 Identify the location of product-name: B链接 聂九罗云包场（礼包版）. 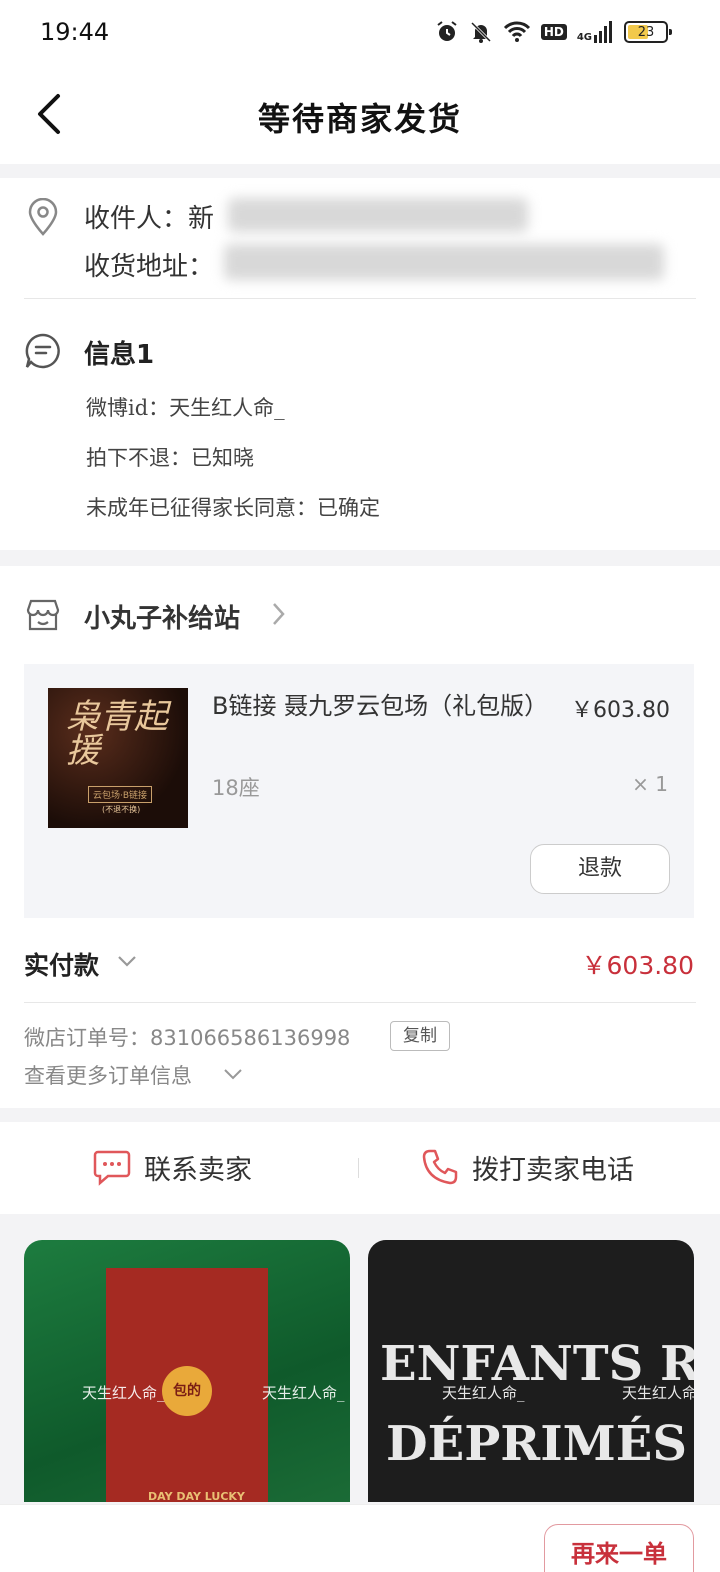
(380, 706).